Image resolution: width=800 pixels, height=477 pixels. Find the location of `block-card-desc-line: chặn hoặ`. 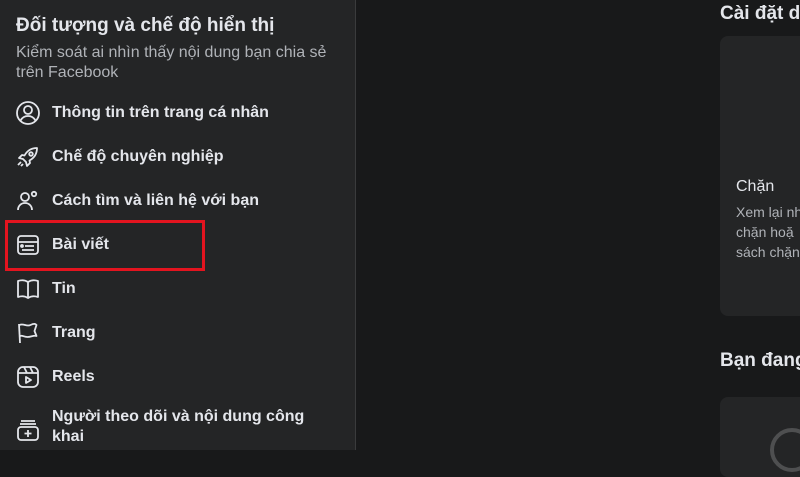

block-card-desc-line: chặn hoặ is located at coordinates (765, 232).